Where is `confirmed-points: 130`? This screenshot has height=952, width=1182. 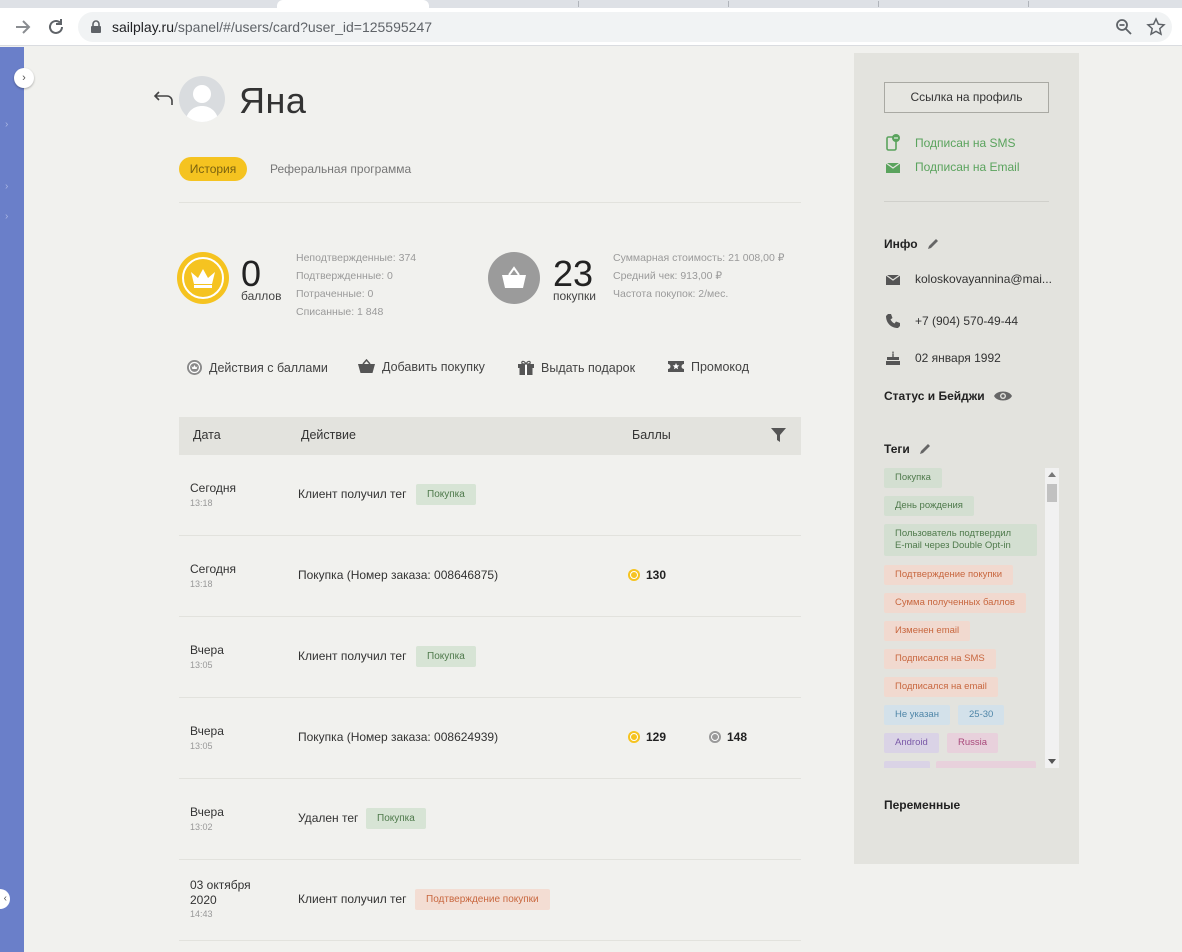
confirmed-points: 130 is located at coordinates (647, 575).